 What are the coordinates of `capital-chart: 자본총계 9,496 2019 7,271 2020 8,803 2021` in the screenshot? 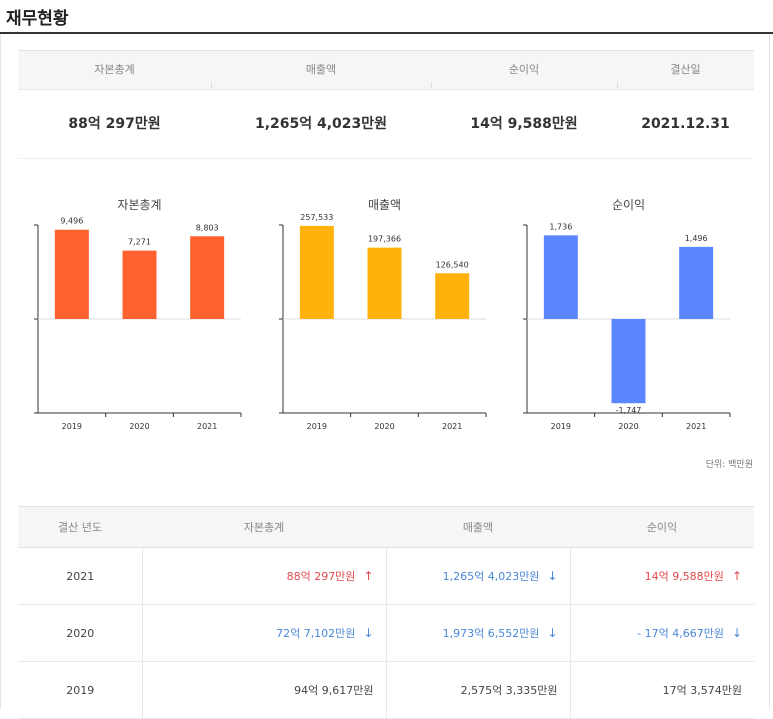 It's located at (121, 320).